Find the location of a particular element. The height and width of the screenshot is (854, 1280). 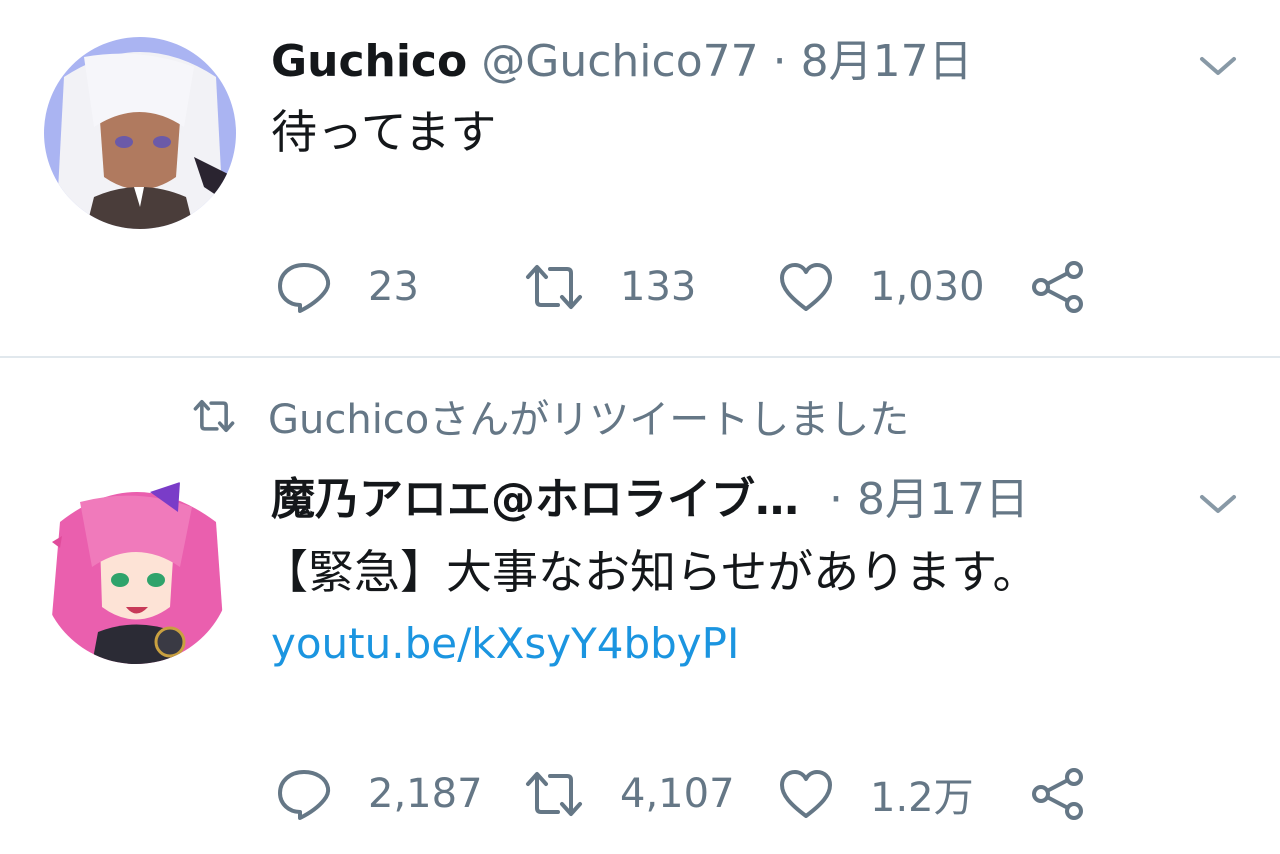

retweet-button: 4,107 is located at coordinates (629, 794).